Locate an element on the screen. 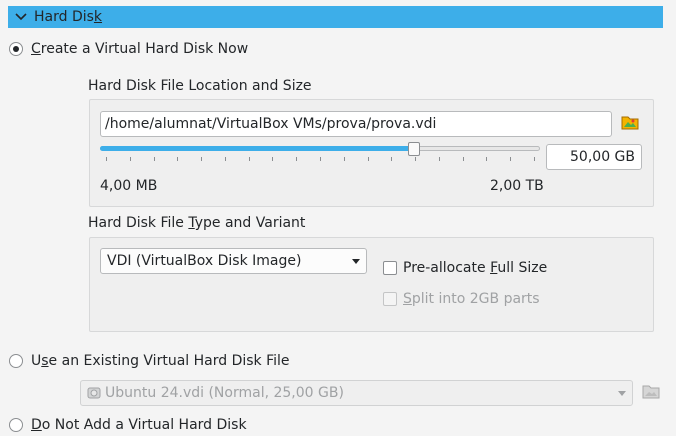 The width and height of the screenshot is (676, 436). existing-disk-combo: Ubuntu 24.vdi (Normal, 25,00 GB) is located at coordinates (356, 393).